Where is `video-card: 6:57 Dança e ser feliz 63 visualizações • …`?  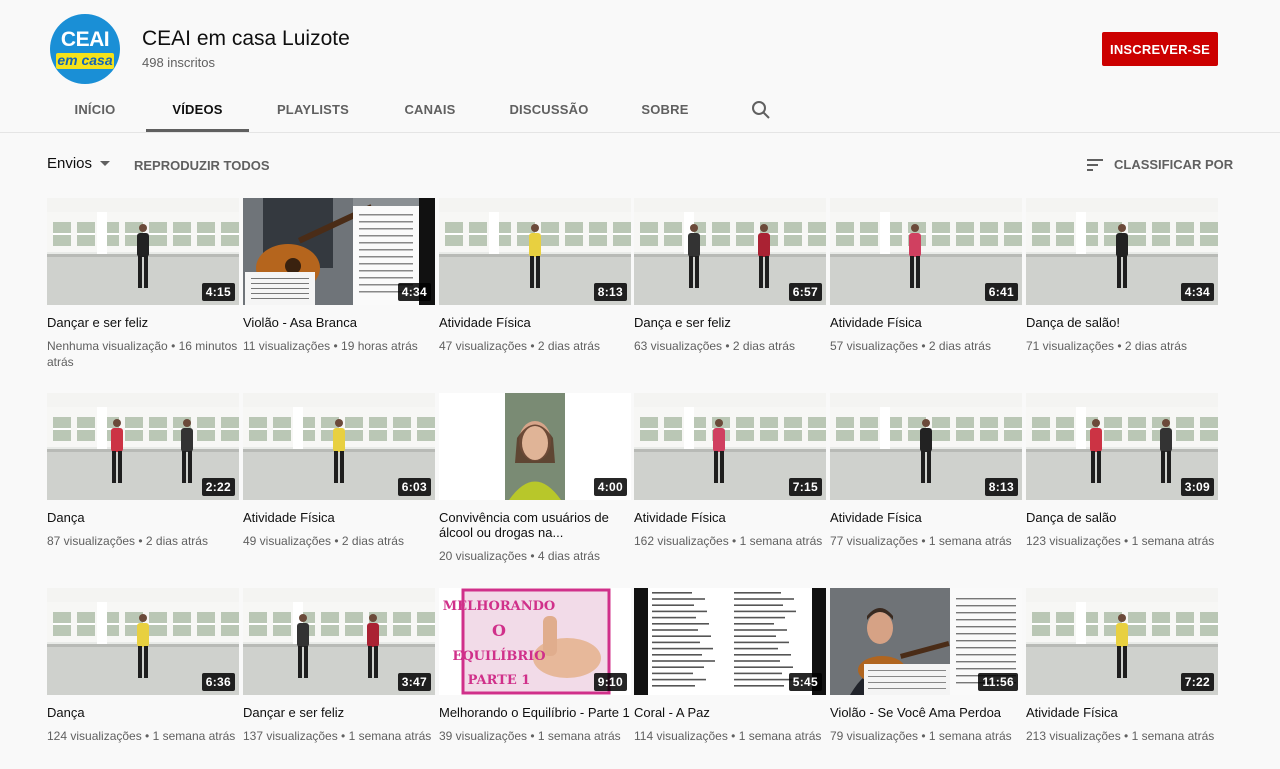
video-card: 6:57 Dança e ser feliz 63 visualizações • … is located at coordinates (730, 276).